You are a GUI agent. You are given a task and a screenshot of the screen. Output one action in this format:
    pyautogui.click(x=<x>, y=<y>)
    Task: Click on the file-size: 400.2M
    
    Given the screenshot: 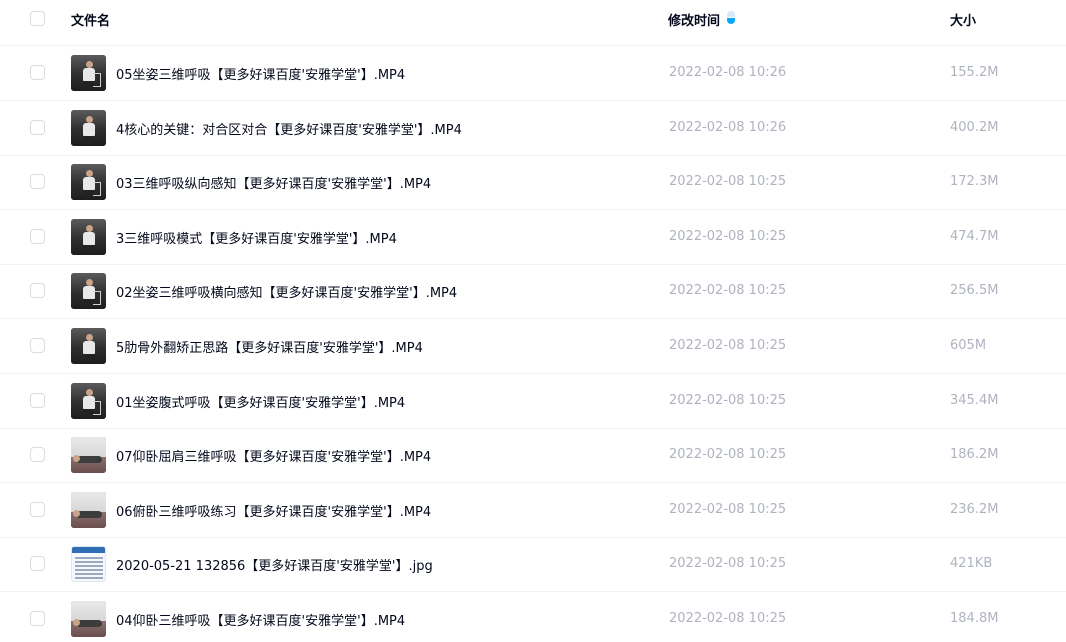 What is the action you would take?
    pyautogui.click(x=974, y=127)
    